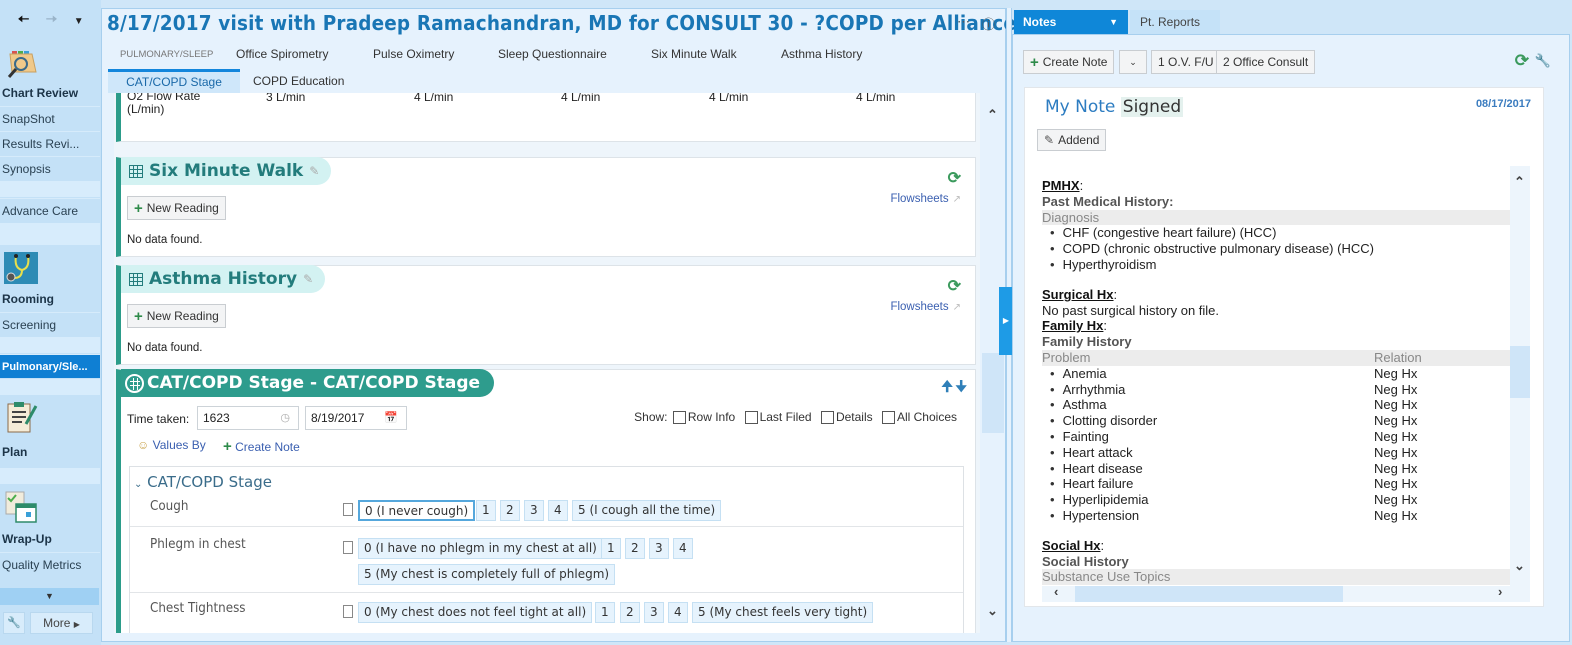  Describe the element at coordinates (783, 612) in the screenshot. I see `choice-button: 5 (My chest feels very tight)` at that location.